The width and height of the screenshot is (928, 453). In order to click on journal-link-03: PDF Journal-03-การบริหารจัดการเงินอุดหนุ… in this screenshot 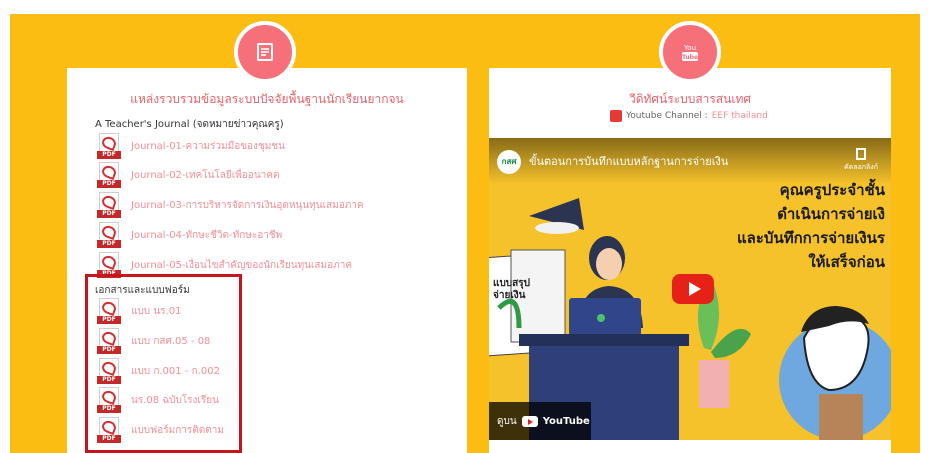, I will do `click(230, 205)`.